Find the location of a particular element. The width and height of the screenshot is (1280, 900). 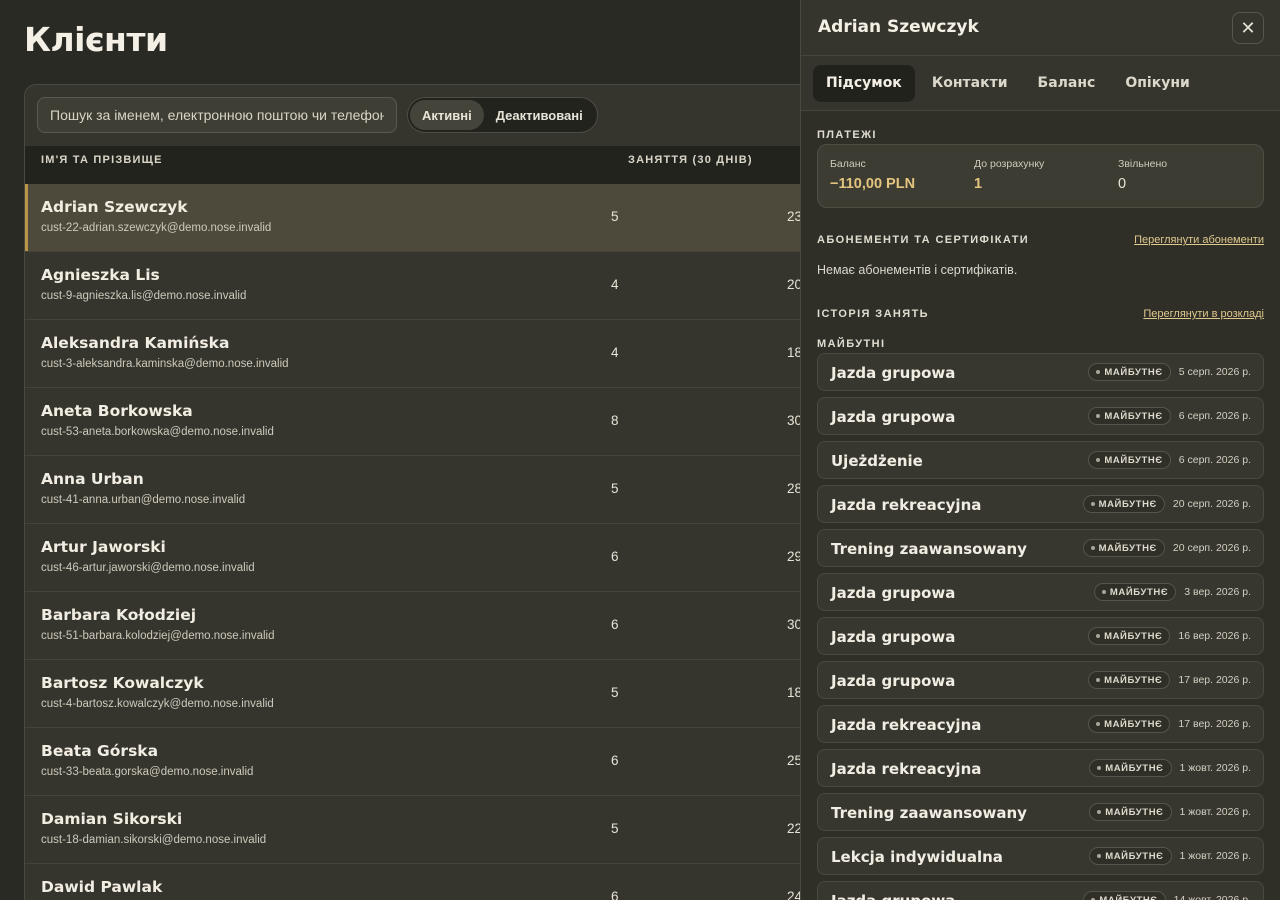

tab-summary: Підсумок is located at coordinates (864, 83).